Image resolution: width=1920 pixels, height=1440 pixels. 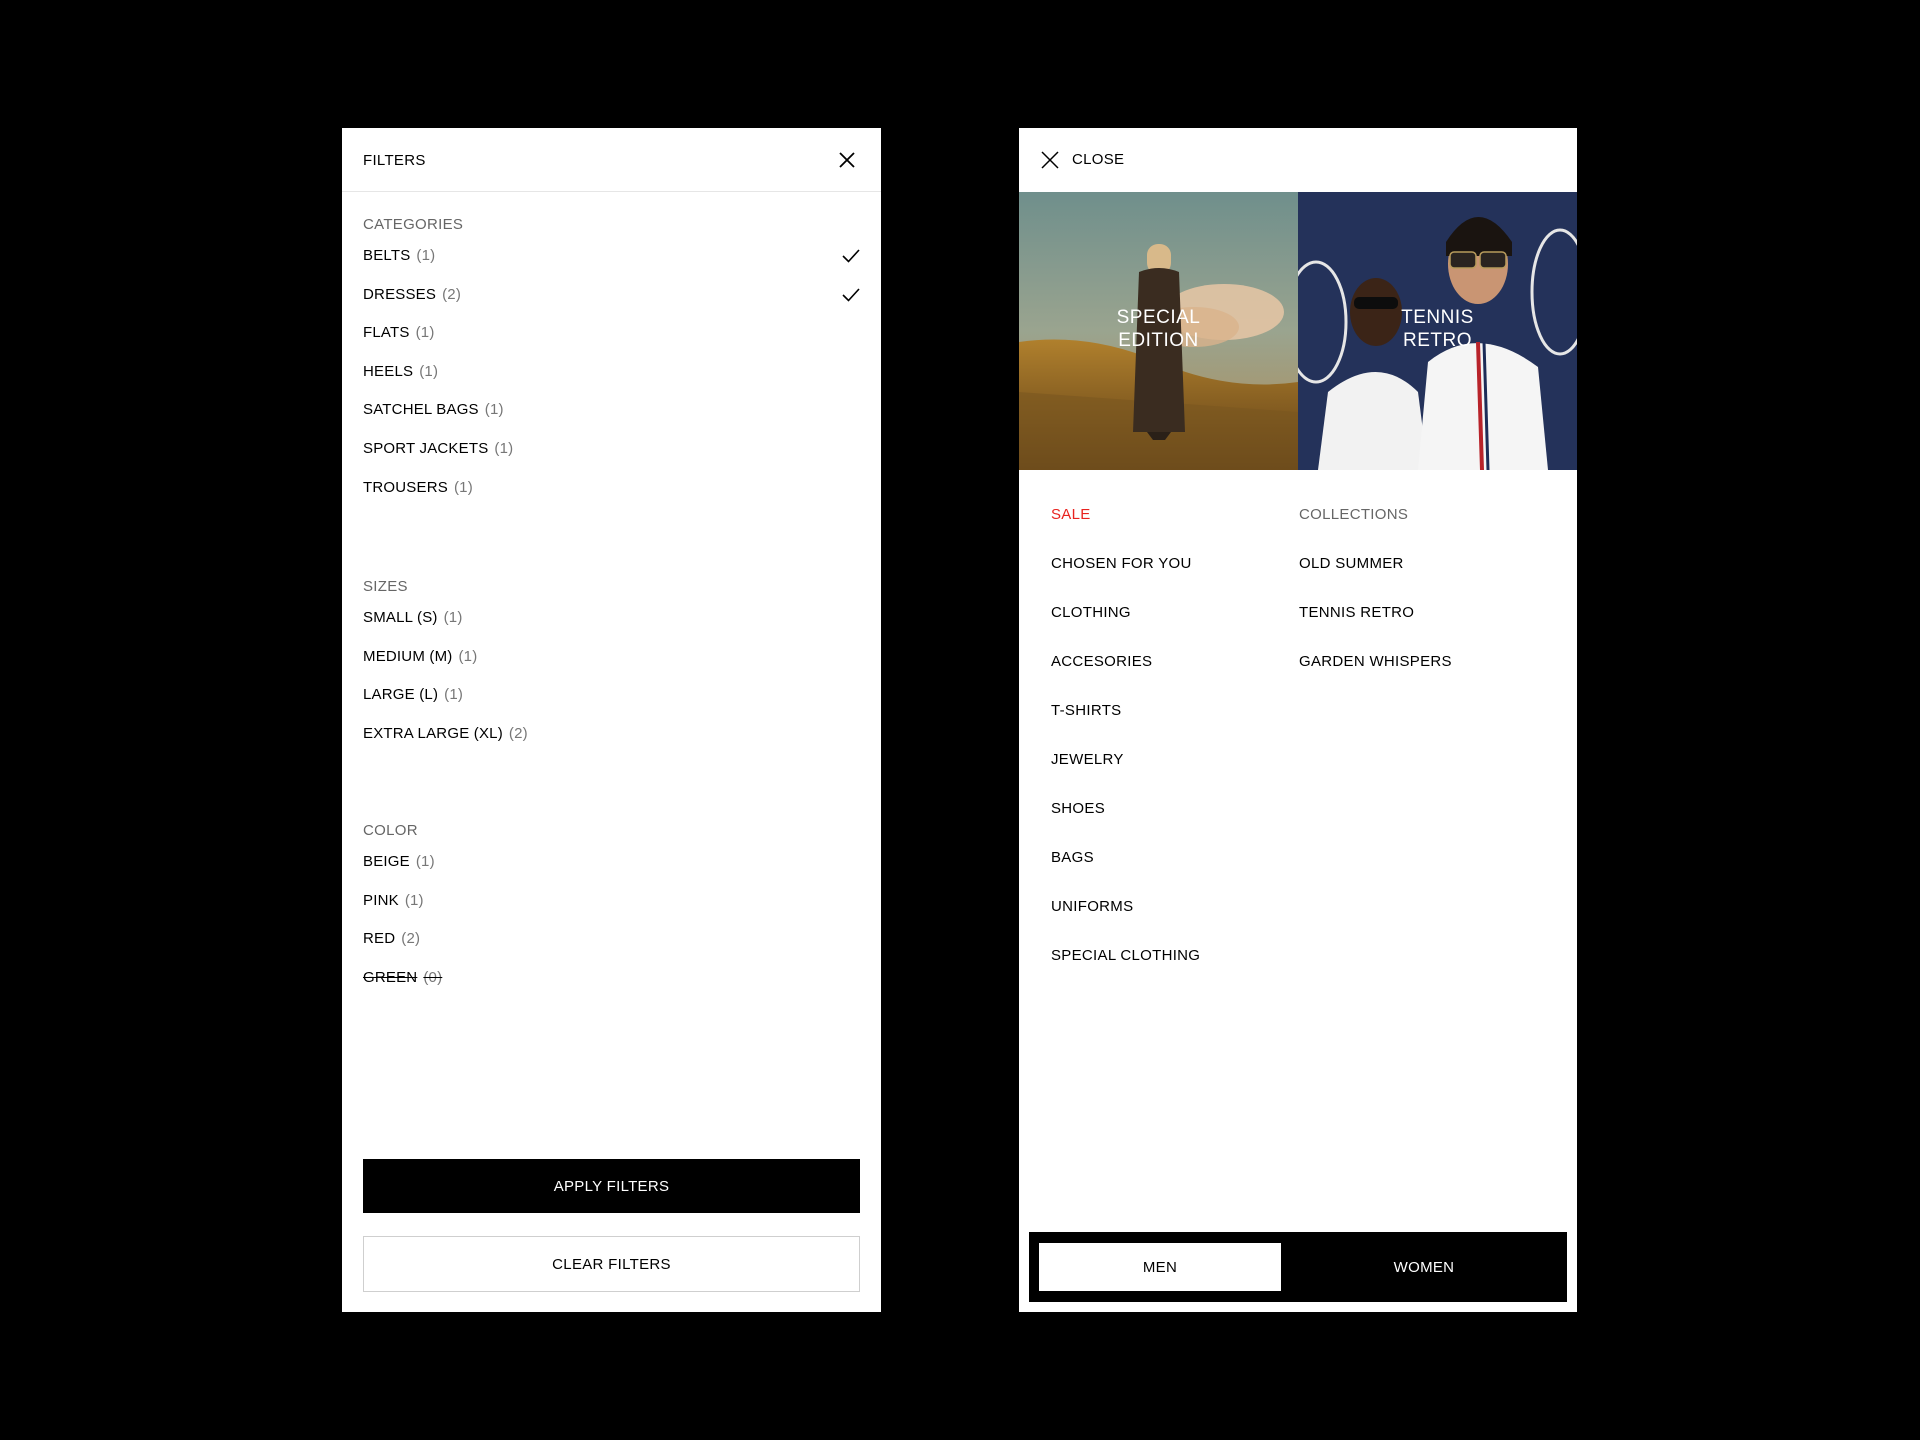 What do you see at coordinates (1375, 575) in the screenshot?
I see `menu-item-old-summer: OLD SUMMER` at bounding box center [1375, 575].